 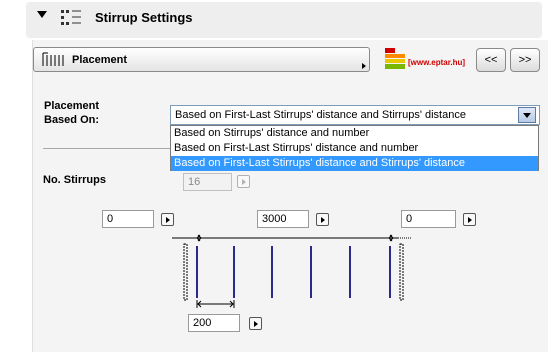 What do you see at coordinates (100, 60) in the screenshot?
I see `placement-page-label: Placement` at bounding box center [100, 60].